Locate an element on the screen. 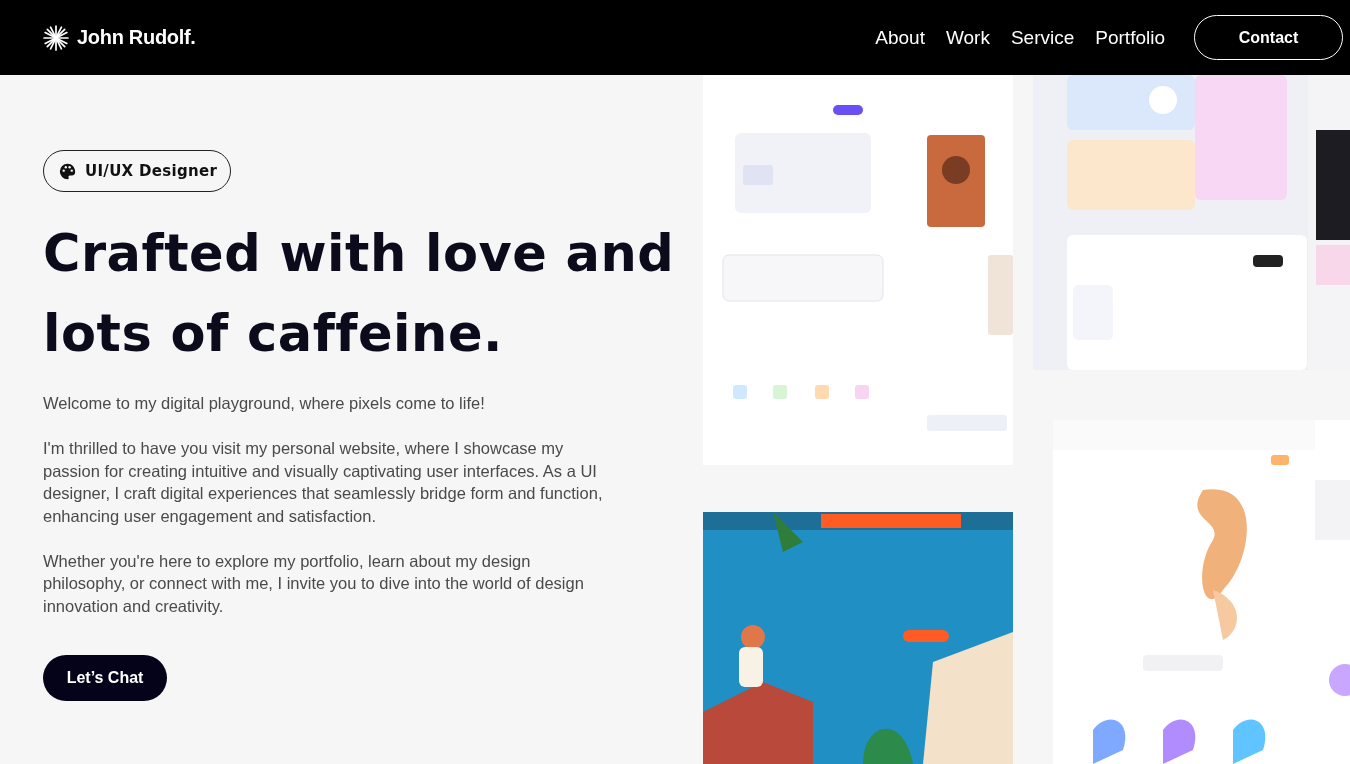  intro-paragraph: Welcome to my digital playground, where pixels come to life! is located at coordinates (264, 403).